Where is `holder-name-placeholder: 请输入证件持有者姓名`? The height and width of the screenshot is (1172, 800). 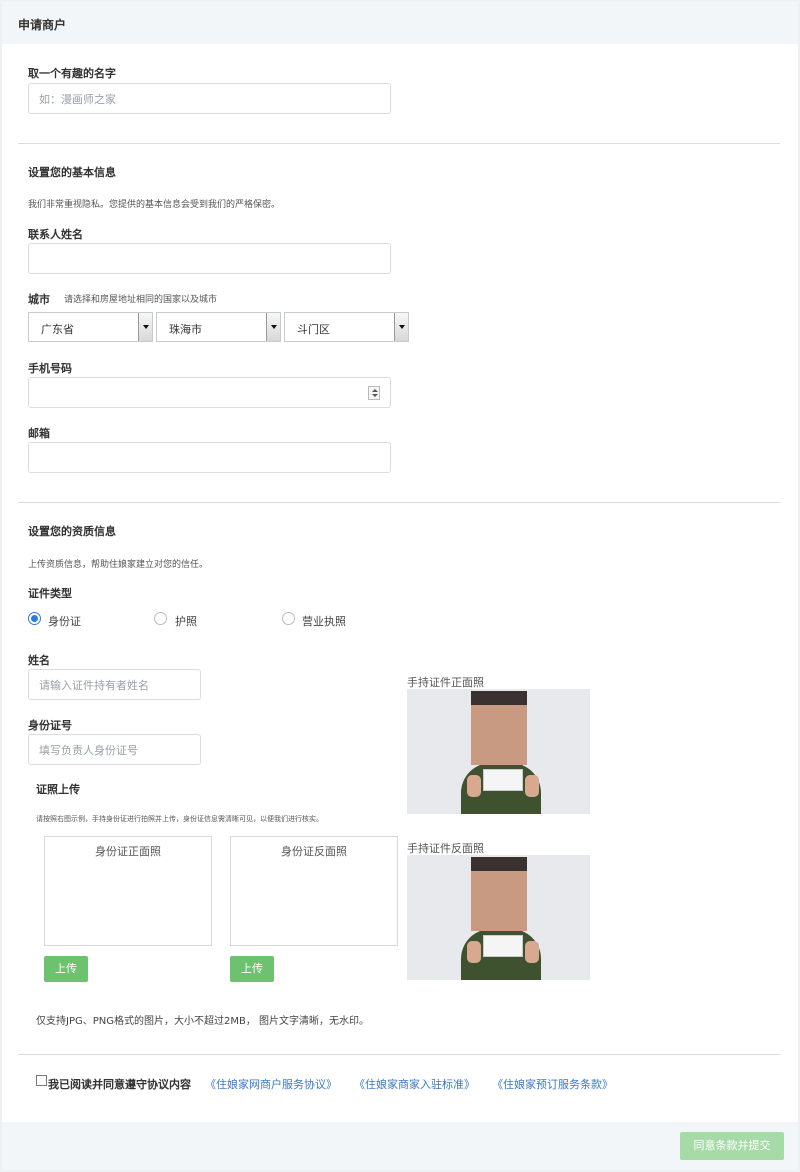 holder-name-placeholder: 请输入证件持有者姓名 is located at coordinates (94, 685).